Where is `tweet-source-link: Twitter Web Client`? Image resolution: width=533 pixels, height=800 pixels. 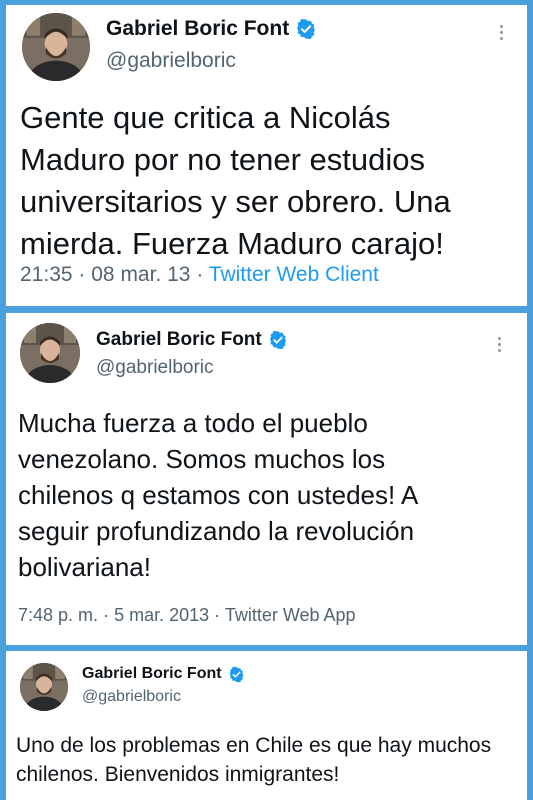 tweet-source-link: Twitter Web Client is located at coordinates (294, 274).